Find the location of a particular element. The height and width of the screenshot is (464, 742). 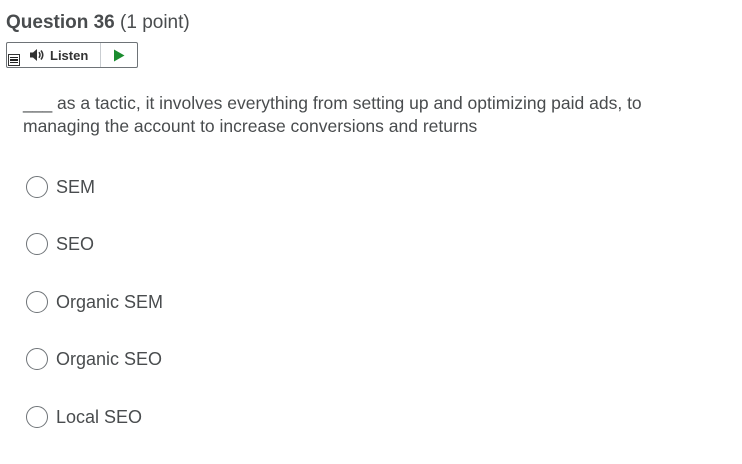

listen-button: Listen is located at coordinates (54, 55).